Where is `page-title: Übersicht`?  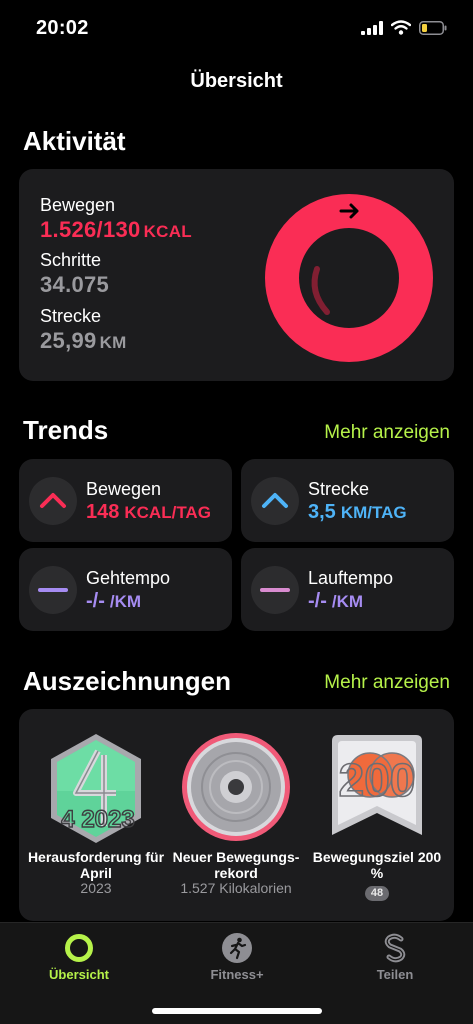 page-title: Übersicht is located at coordinates (236, 81).